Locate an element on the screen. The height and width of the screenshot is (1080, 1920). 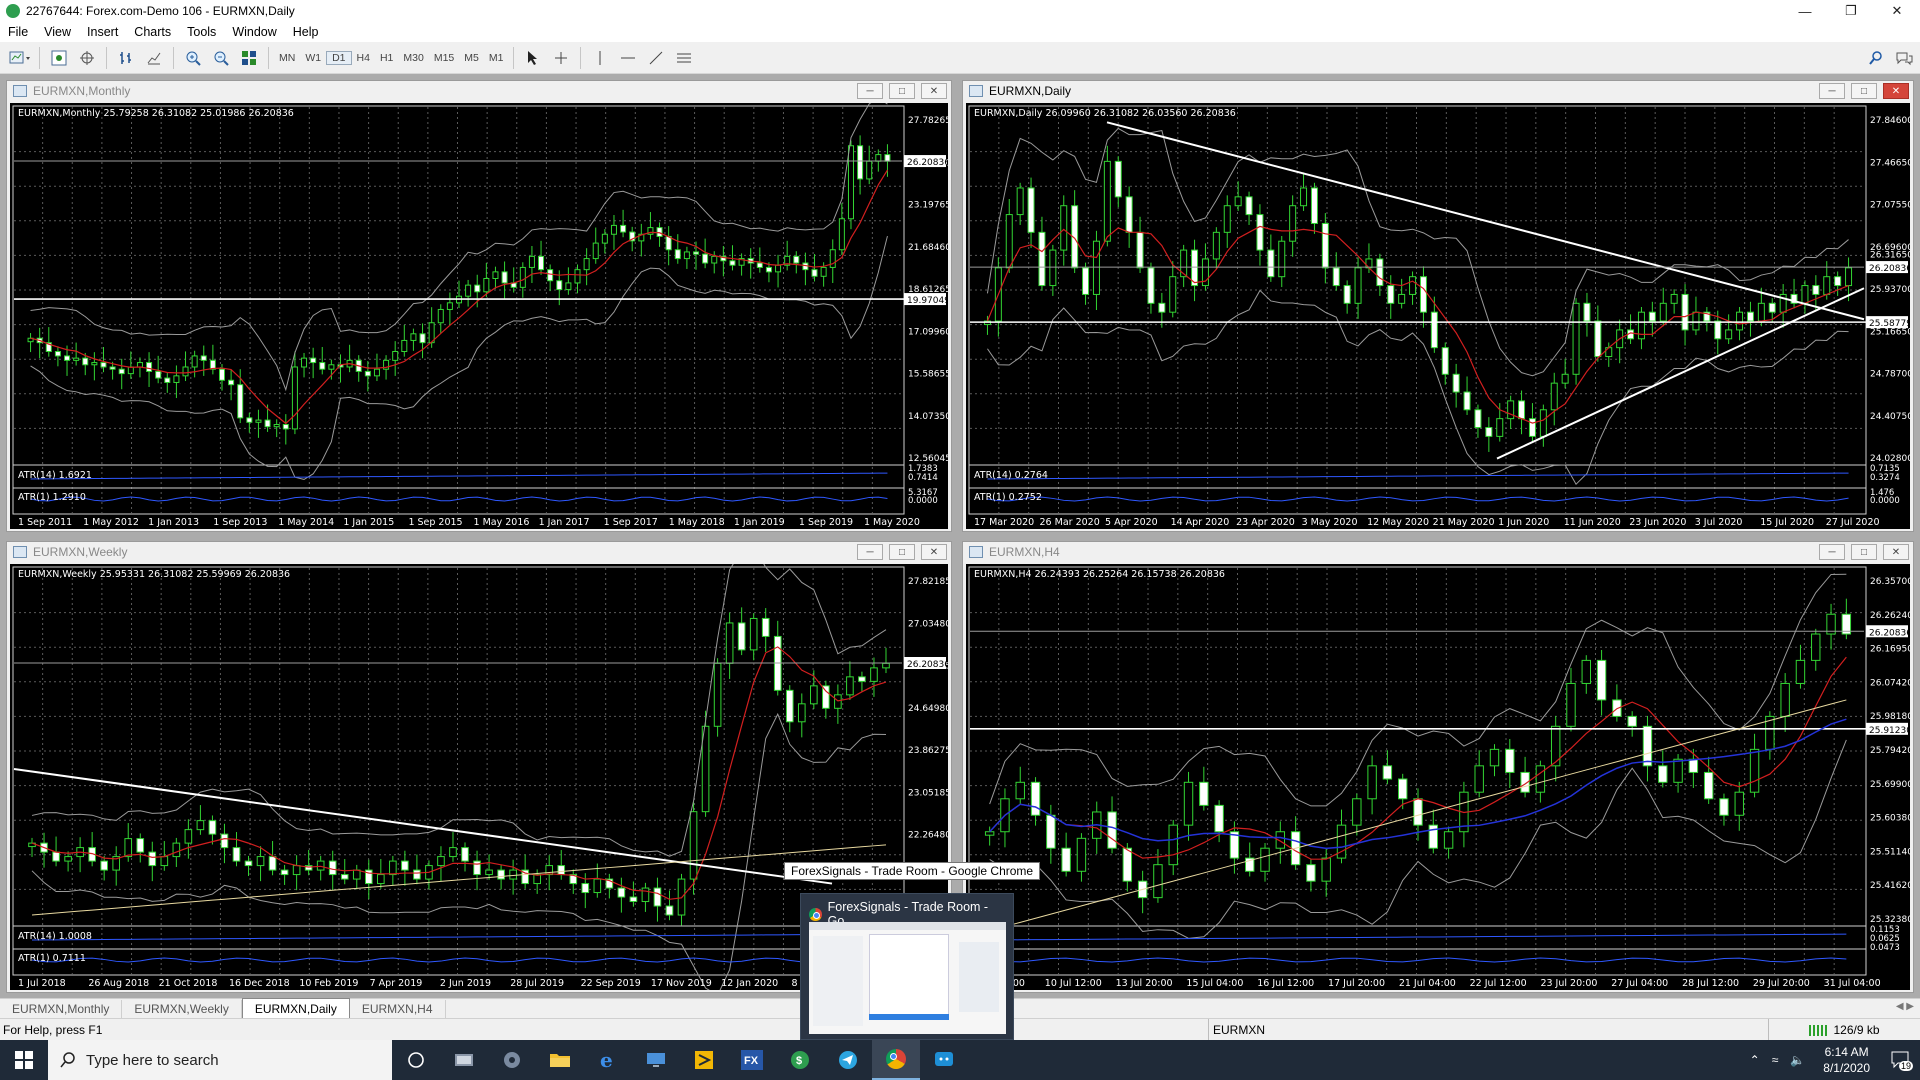
search-icon is located at coordinates (1876, 58).